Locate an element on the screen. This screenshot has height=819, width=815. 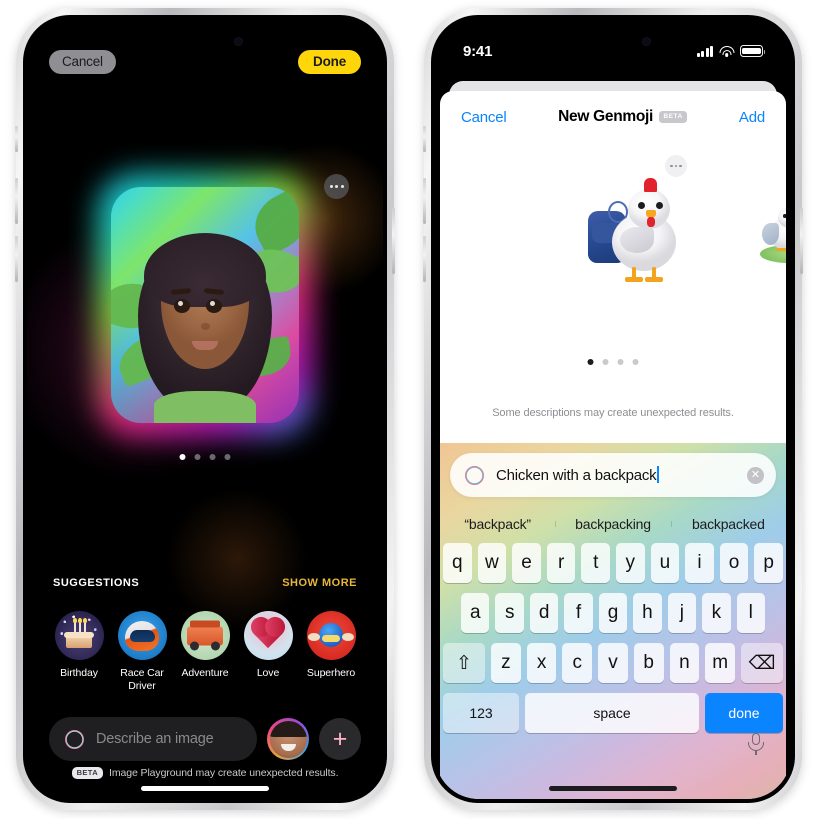
suggestion-superhero: Superhero is located at coordinates (331, 651).